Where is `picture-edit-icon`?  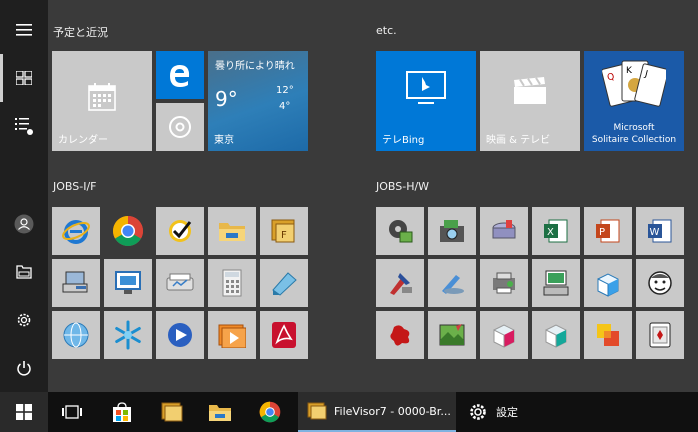 picture-edit-icon is located at coordinates (452, 335).